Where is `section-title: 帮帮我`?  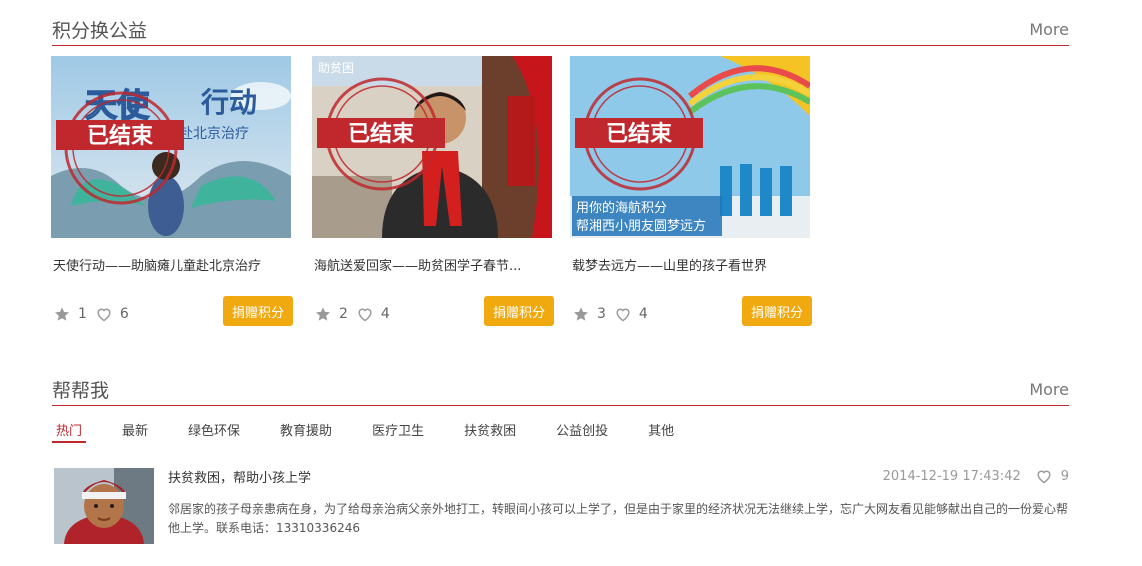 section-title: 帮帮我 is located at coordinates (81, 391).